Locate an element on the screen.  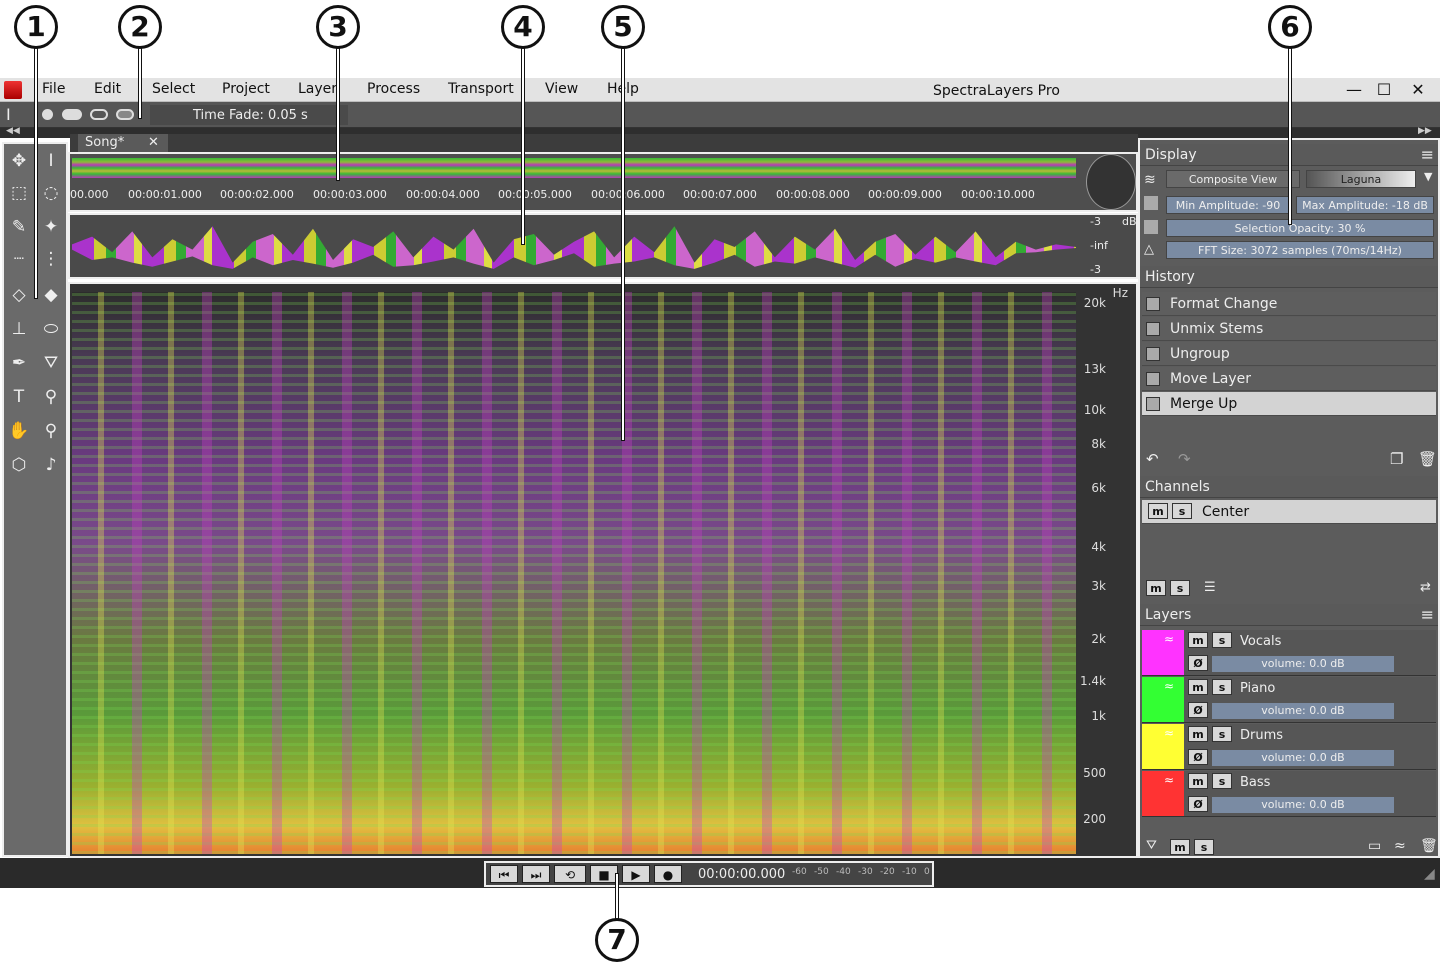
go-to-start-button: ⏮ is located at coordinates (504, 874).